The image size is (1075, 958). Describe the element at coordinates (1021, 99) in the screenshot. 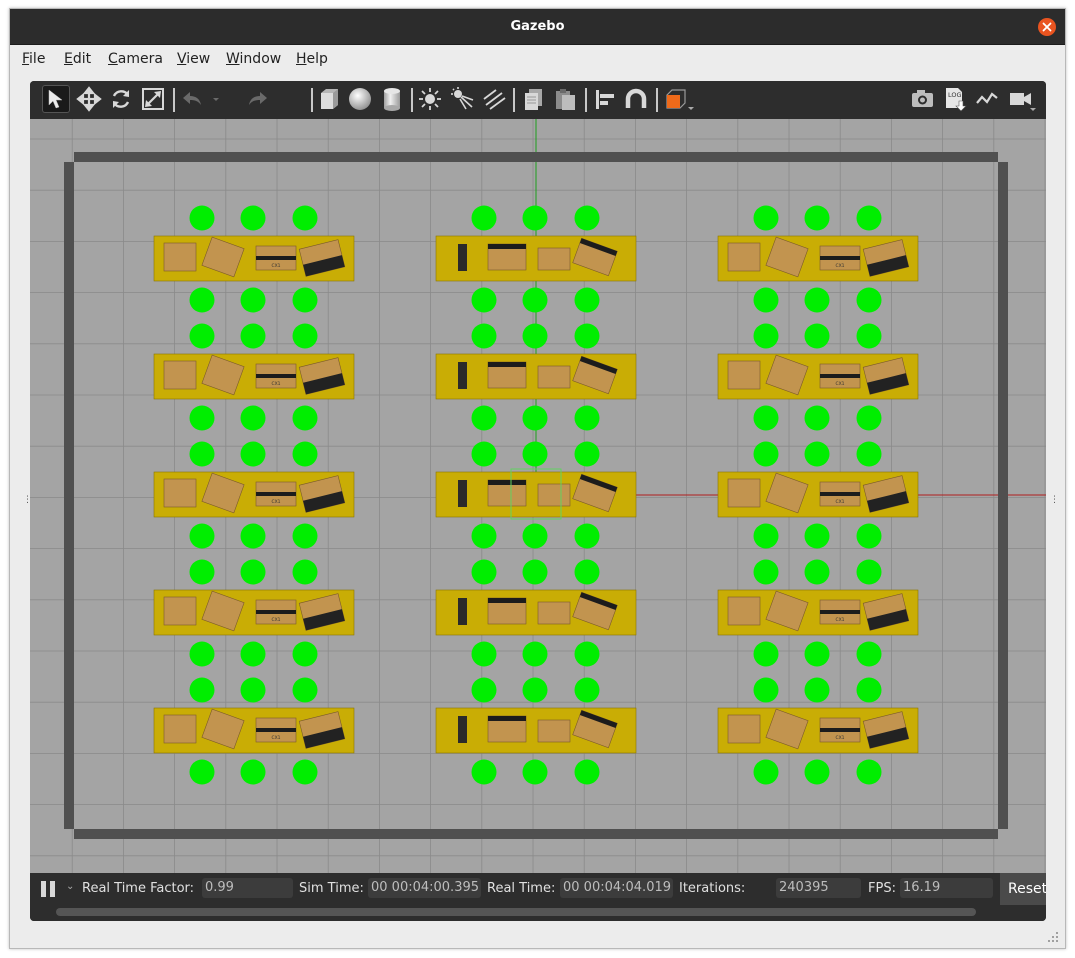

I see `video-record-button` at that location.